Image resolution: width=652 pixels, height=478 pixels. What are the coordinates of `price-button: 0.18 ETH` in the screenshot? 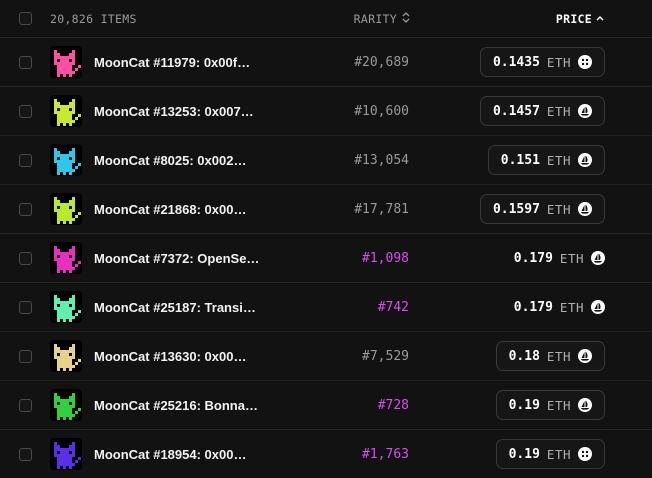 It's located at (550, 356).